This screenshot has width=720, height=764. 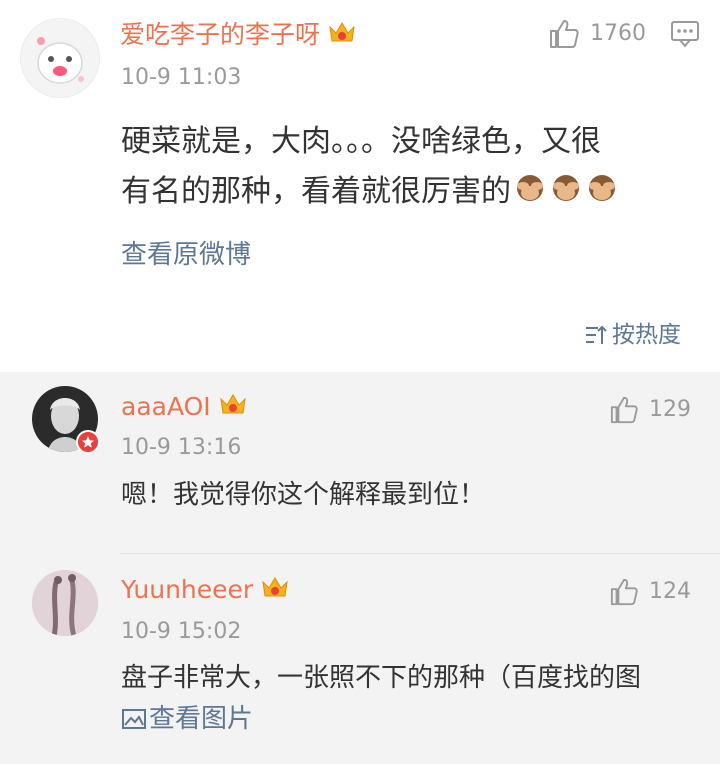 What do you see at coordinates (361, 141) in the screenshot?
I see `comment-text-line-1: 硬菜就是，大肉。。。没啥绿色，又很` at bounding box center [361, 141].